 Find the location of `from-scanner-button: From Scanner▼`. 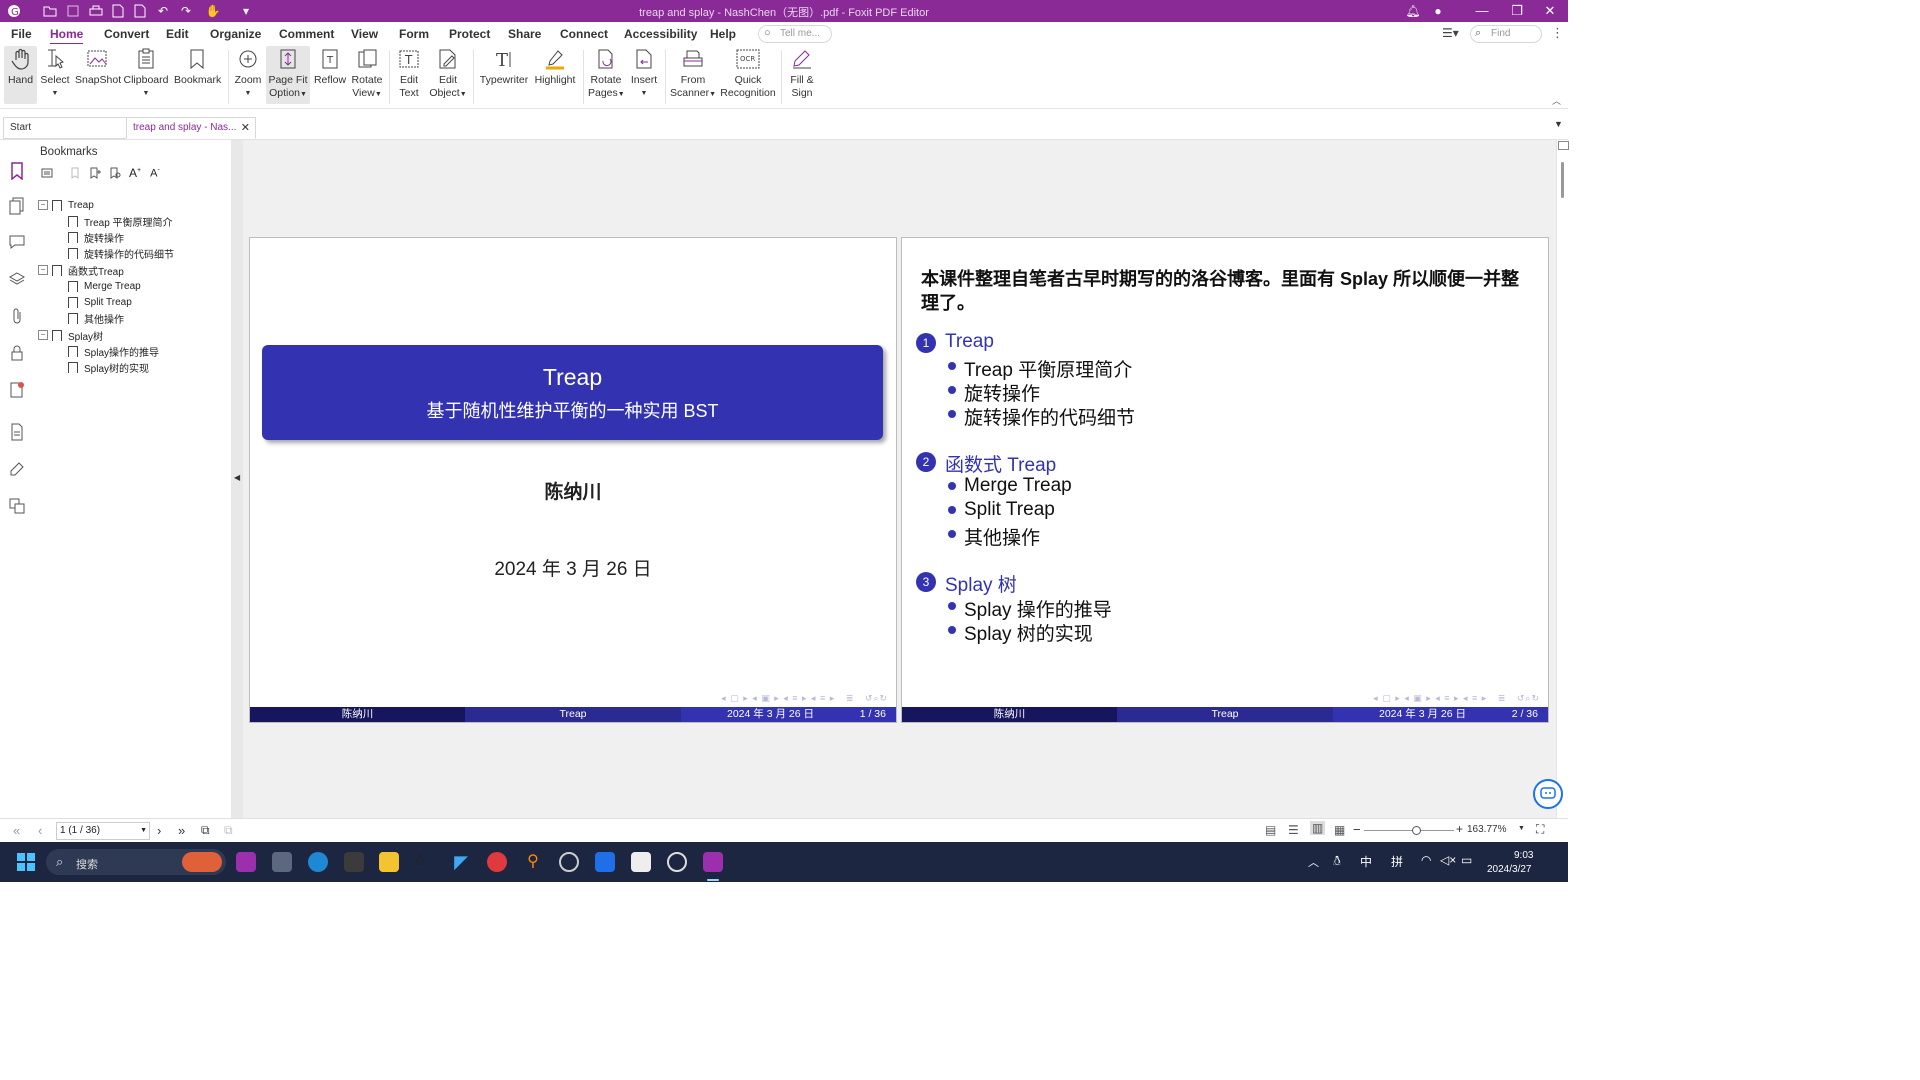

from-scanner-button: From Scanner▼ is located at coordinates (693, 73).